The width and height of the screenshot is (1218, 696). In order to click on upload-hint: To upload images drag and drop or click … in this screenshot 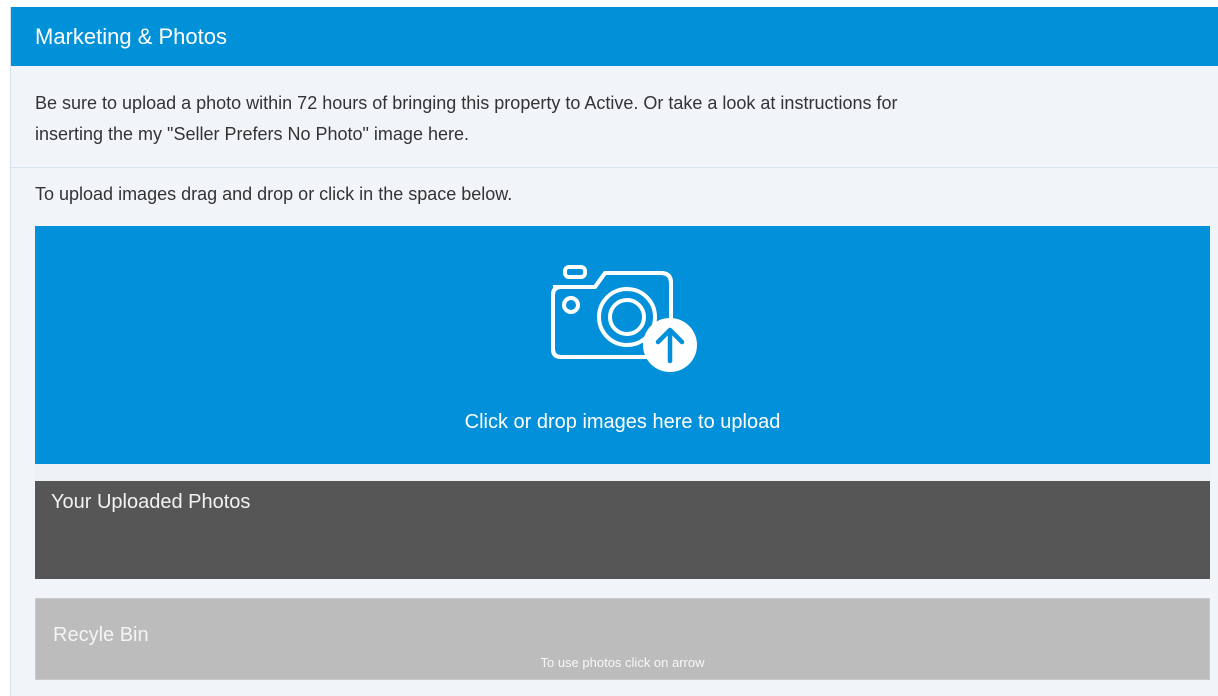, I will do `click(274, 194)`.